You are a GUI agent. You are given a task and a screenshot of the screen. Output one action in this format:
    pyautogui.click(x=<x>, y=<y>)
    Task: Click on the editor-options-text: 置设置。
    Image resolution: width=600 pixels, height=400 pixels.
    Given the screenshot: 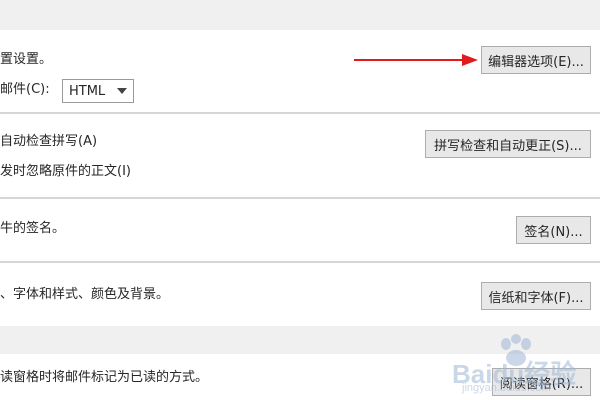 What is the action you would take?
    pyautogui.click(x=26, y=59)
    